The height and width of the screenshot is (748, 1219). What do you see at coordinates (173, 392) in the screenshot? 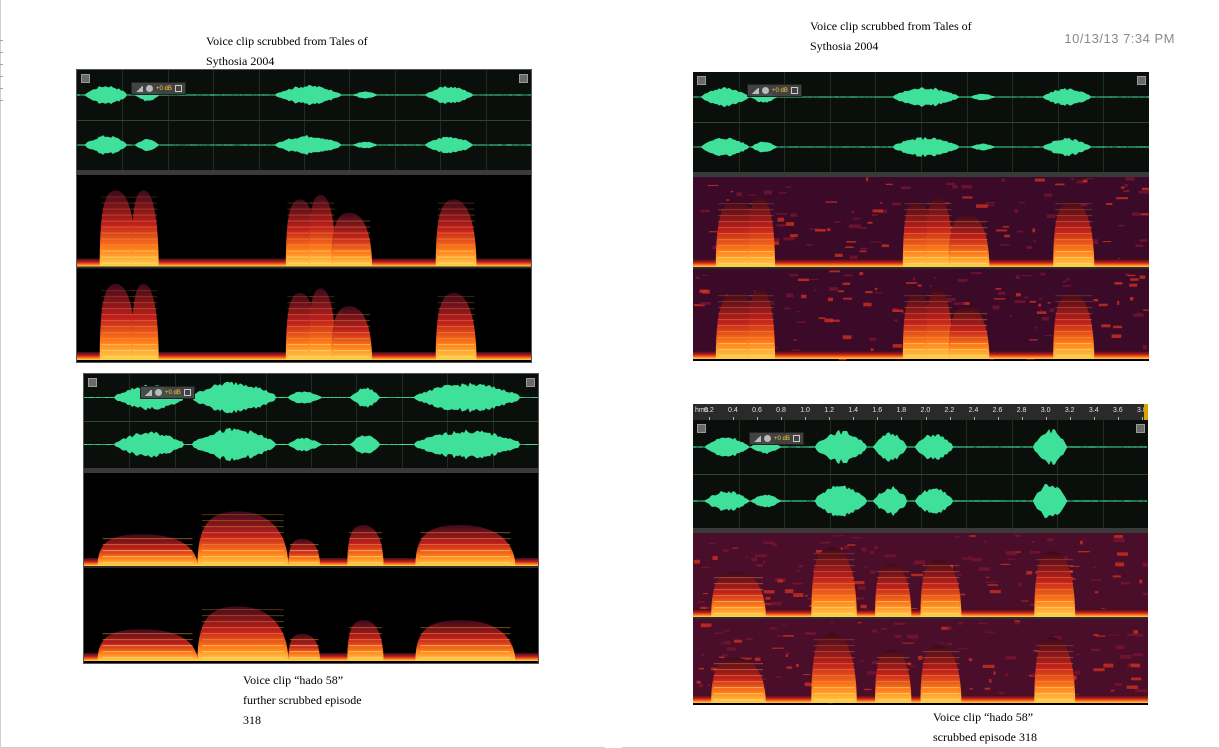
I see `gain-value: +0 dB` at bounding box center [173, 392].